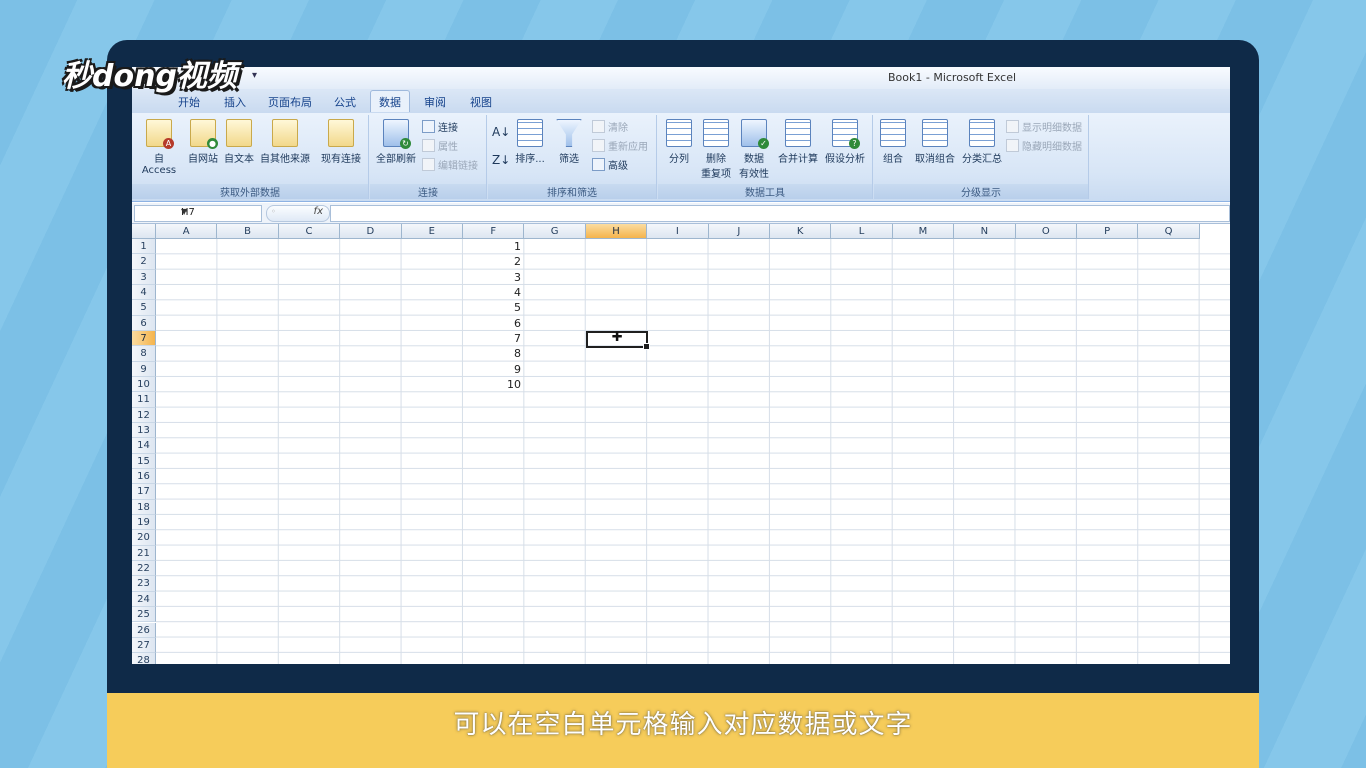 Image resolution: width=1366 pixels, height=768 pixels. I want to click on what-if-analysis-button: ? 假设分析, so click(845, 142).